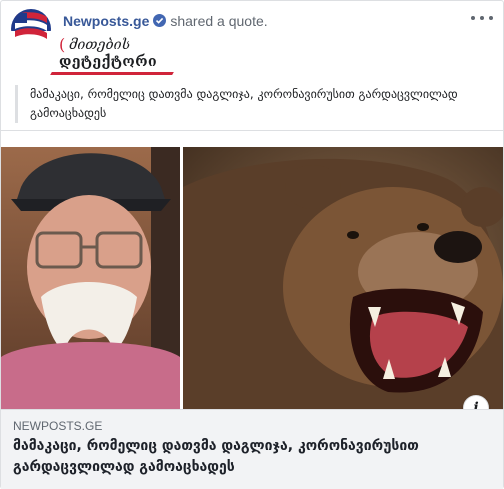  I want to click on logo-underline, so click(112, 73).